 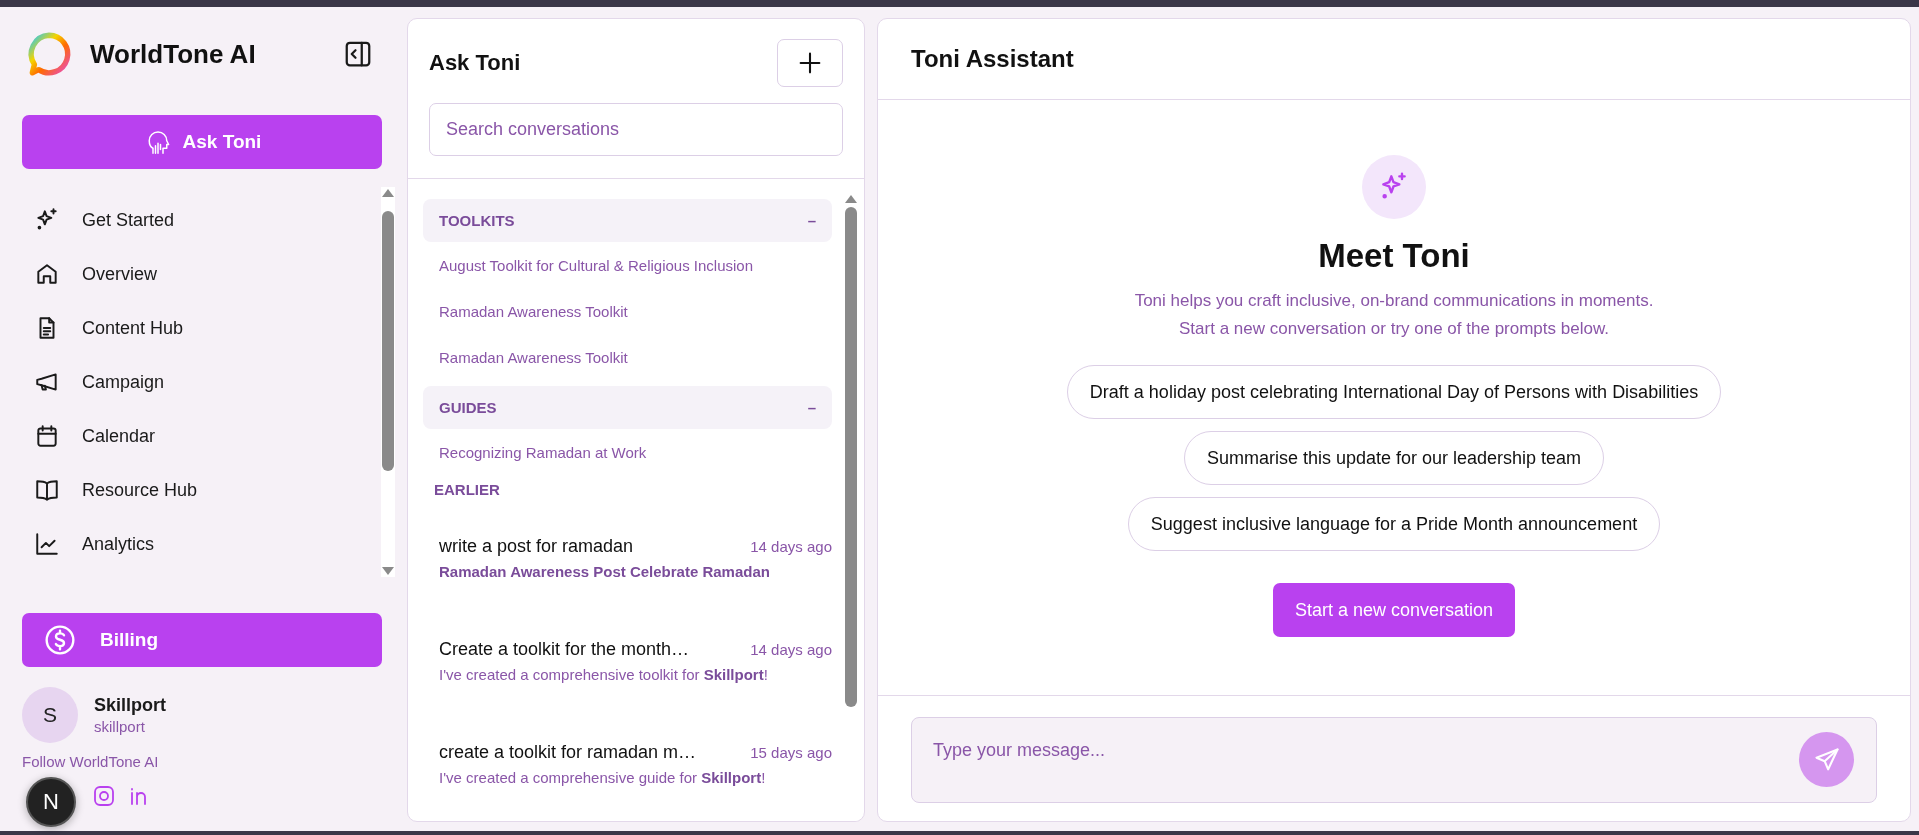 I want to click on chart-icon, so click(x=47, y=544).